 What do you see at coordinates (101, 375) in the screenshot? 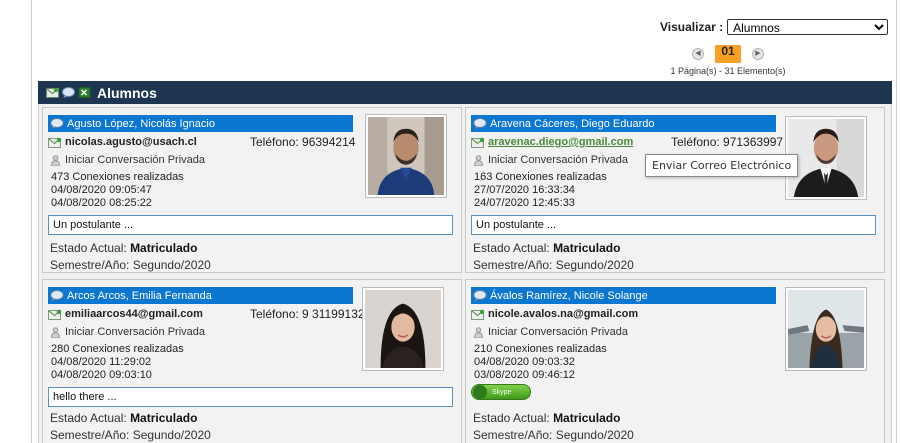
I see `previous-connection-date: 04/08/2020 09:03:10` at bounding box center [101, 375].